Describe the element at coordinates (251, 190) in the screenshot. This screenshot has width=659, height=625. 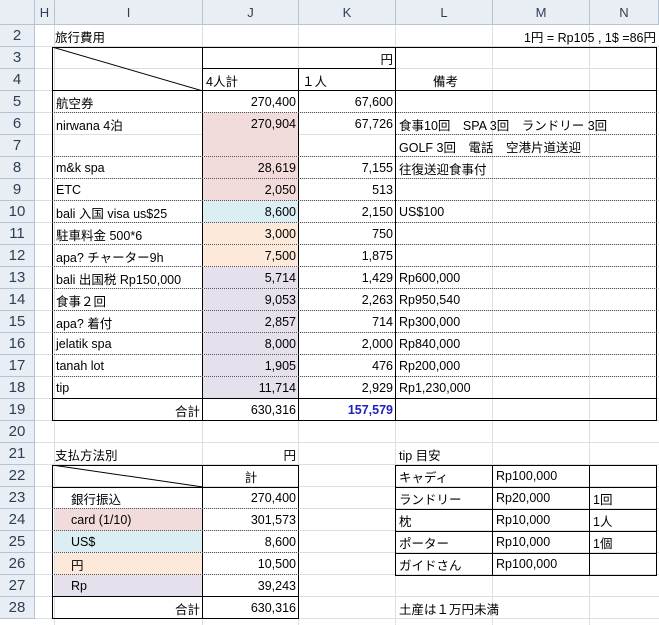
I see `expense-total: 2,050` at that location.